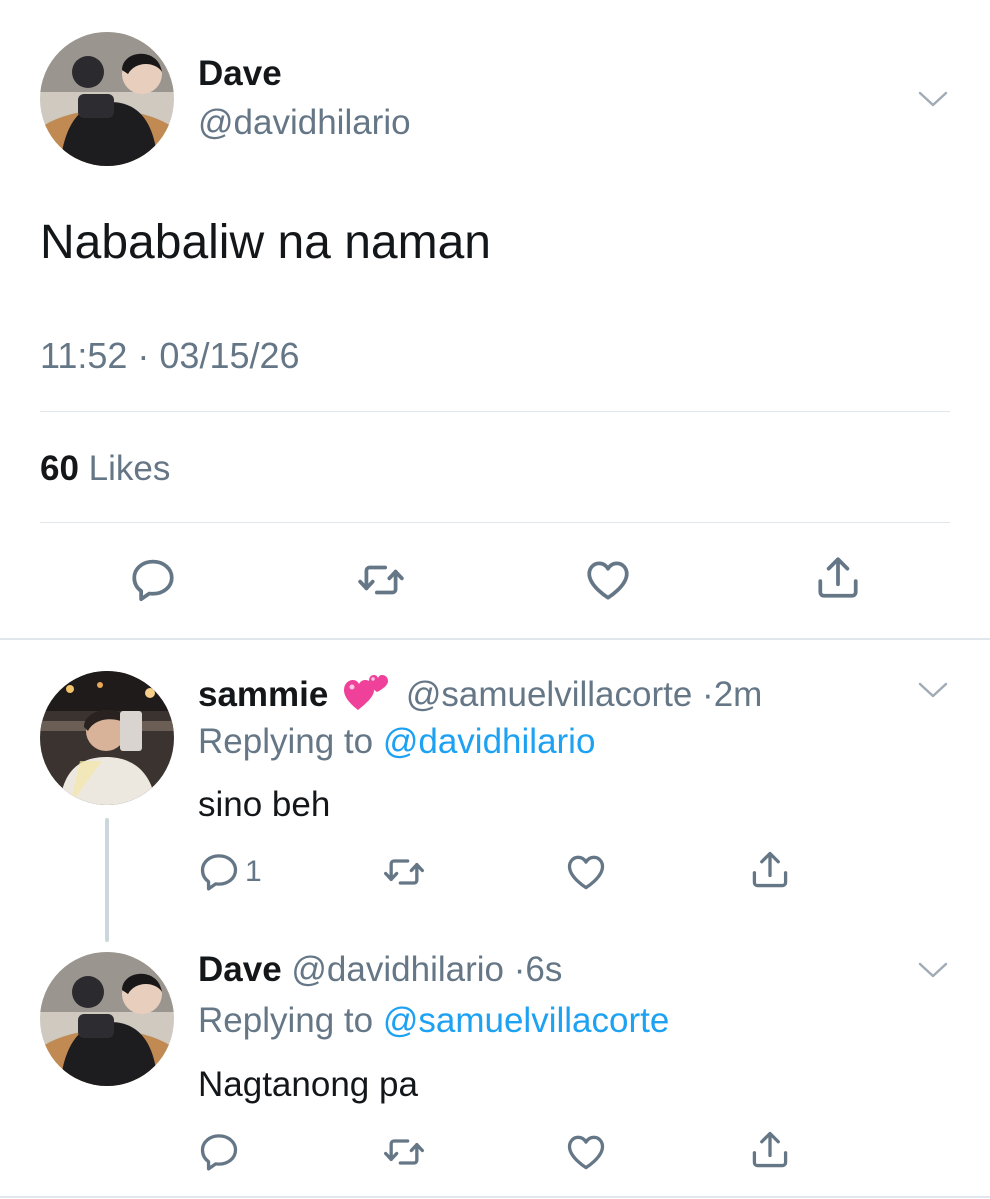 Image resolution: width=990 pixels, height=1199 pixels. What do you see at coordinates (308, 1084) in the screenshot?
I see `reply-text: Nagtanong pa` at bounding box center [308, 1084].